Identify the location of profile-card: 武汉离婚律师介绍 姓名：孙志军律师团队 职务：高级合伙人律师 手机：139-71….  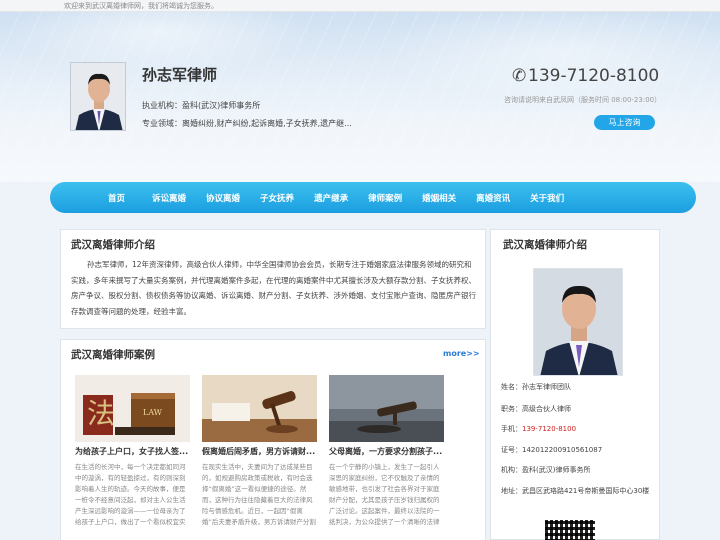
(575, 384).